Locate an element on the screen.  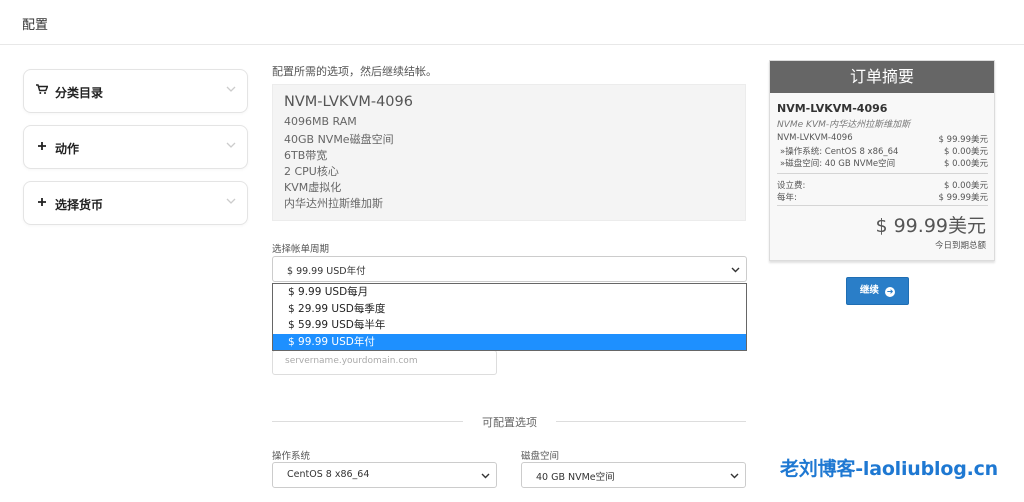
setup-fee-label: 设立费: is located at coordinates (791, 186).